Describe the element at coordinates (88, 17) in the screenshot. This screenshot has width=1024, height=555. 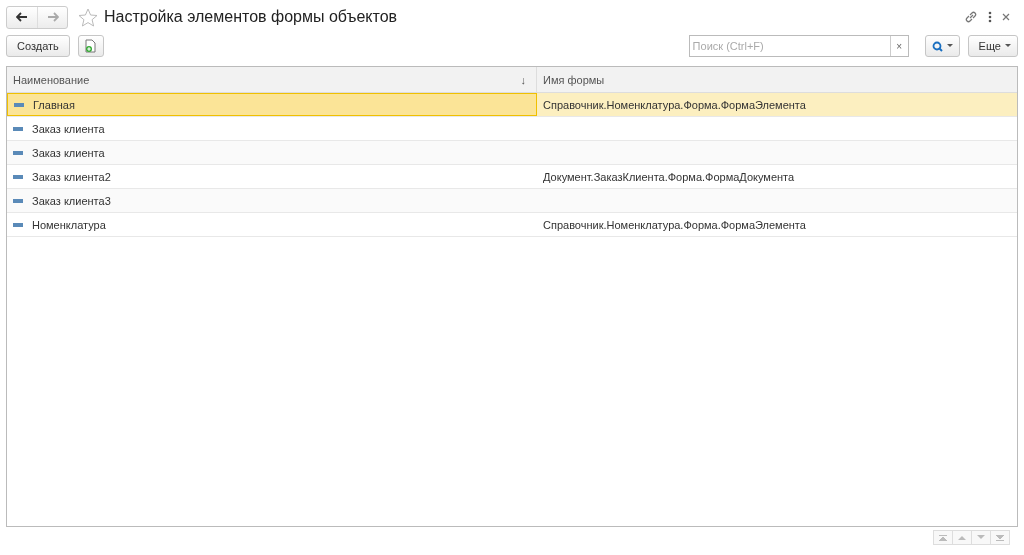
I see `star-icon` at that location.